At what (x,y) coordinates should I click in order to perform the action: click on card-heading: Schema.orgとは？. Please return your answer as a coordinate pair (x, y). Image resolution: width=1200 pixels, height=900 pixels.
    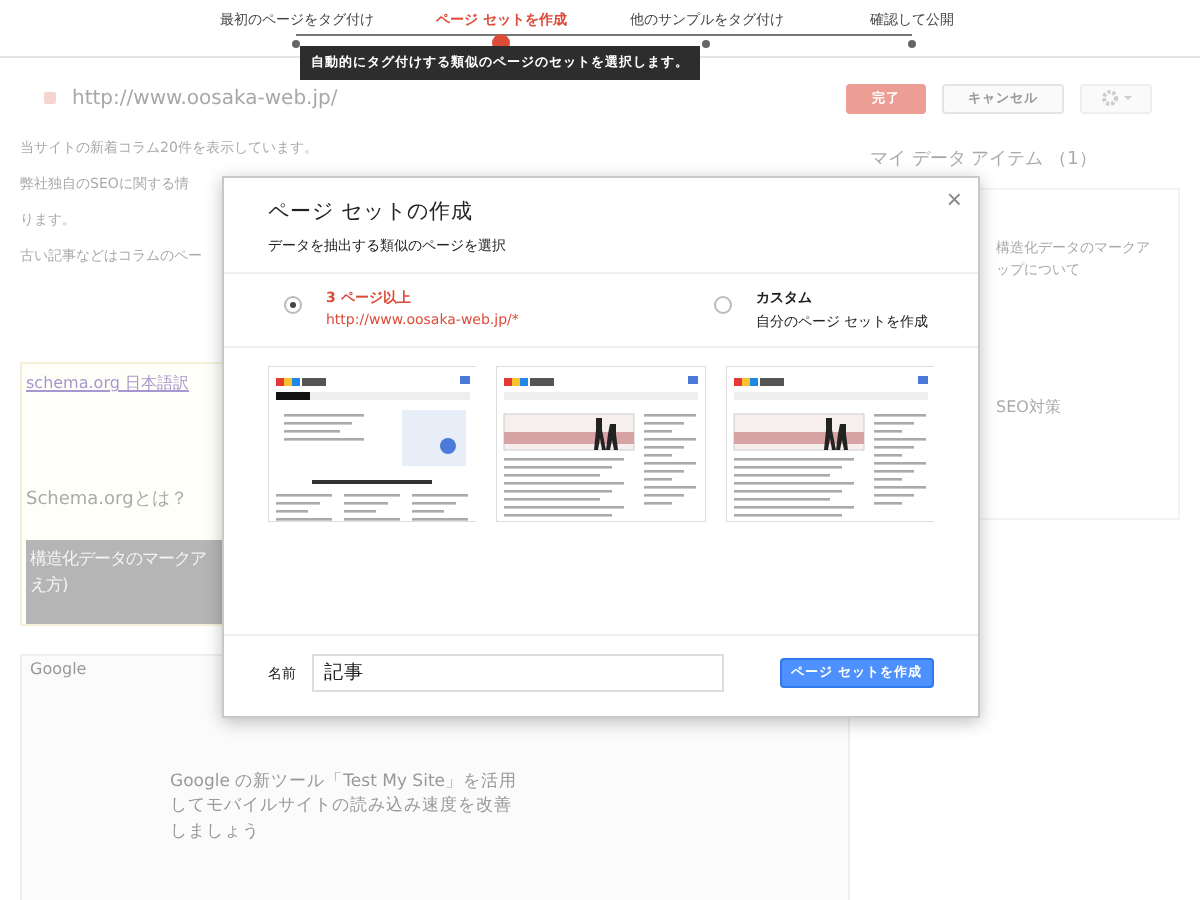
    Looking at the image, I should click on (107, 500).